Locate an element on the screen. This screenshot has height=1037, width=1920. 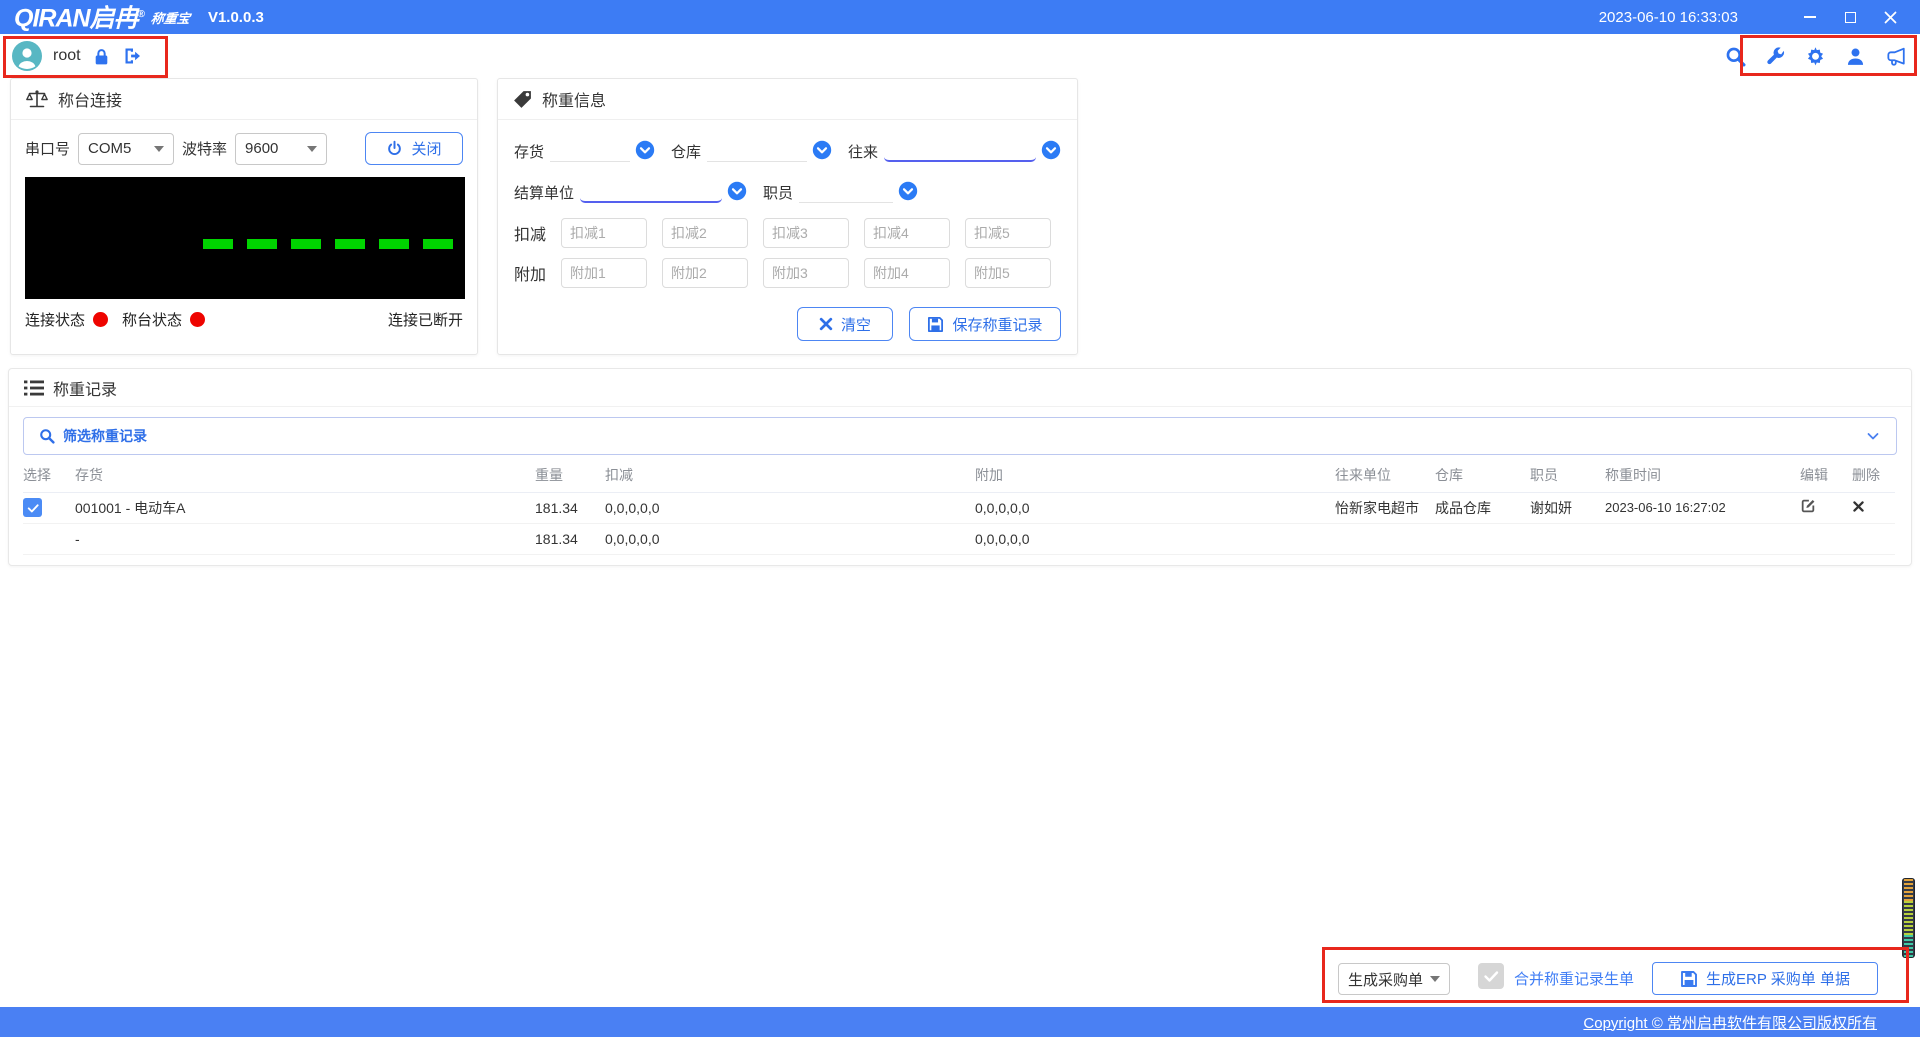
row-checkbox is located at coordinates (32, 507).